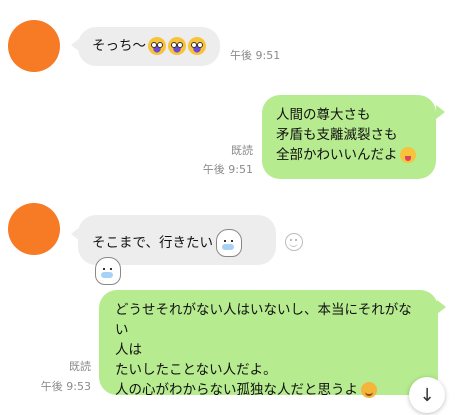 The image size is (459, 415). What do you see at coordinates (407, 155) in the screenshot?
I see `tongue-emoji` at bounding box center [407, 155].